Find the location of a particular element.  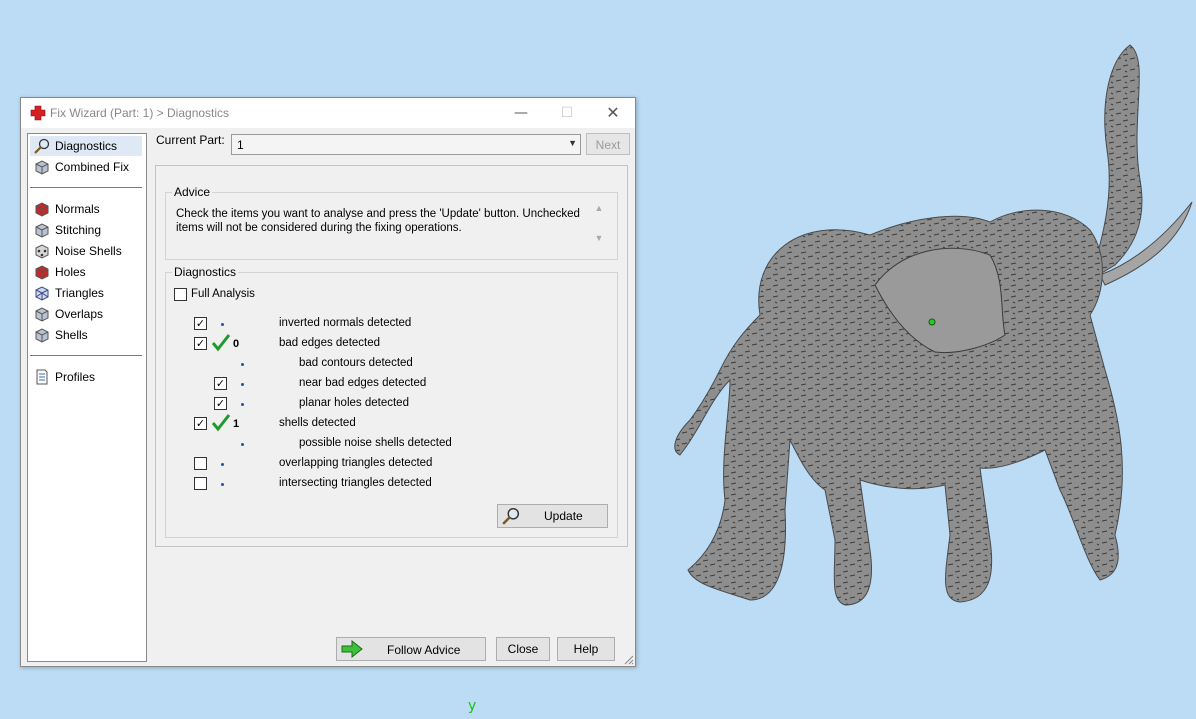

full-analysis-checkbox is located at coordinates (180, 294).